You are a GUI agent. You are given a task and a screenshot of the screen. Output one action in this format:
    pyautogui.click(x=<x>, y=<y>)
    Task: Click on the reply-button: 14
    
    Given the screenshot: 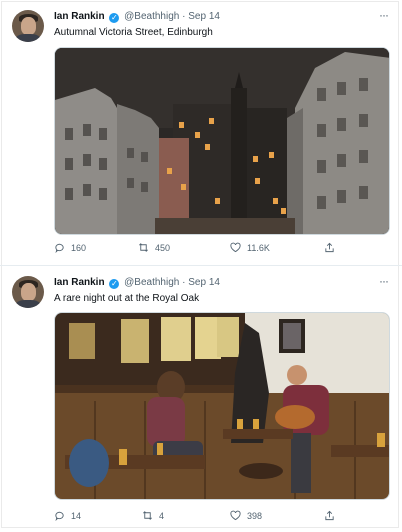 What is the action you would take?
    pyautogui.click(x=67, y=515)
    